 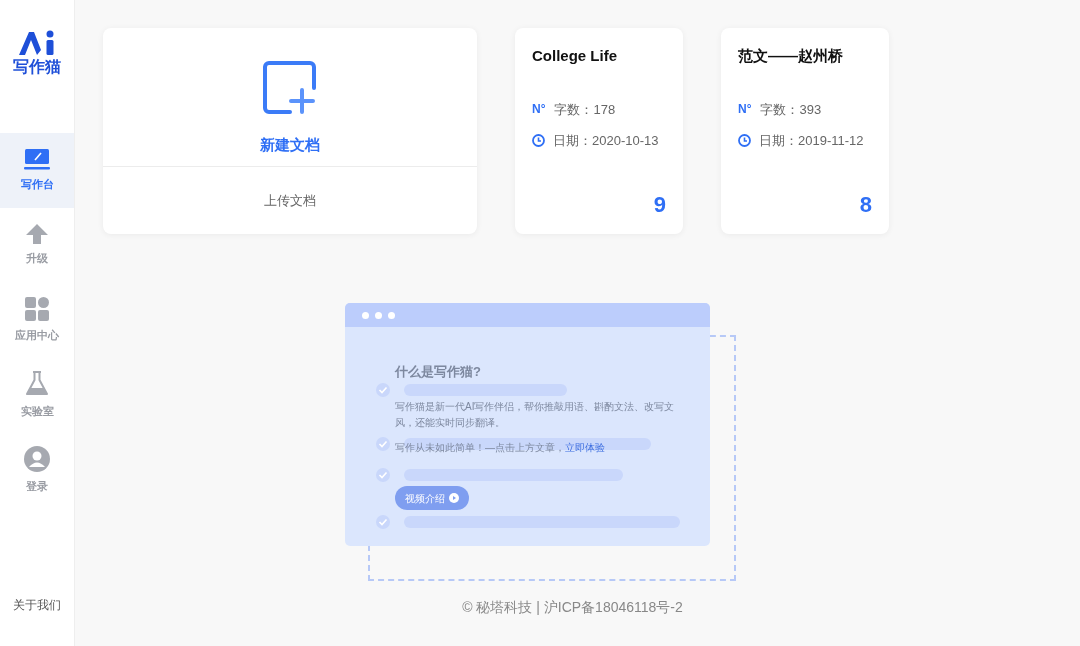 What do you see at coordinates (805, 131) in the screenshot?
I see `document-card: 范文——赵州桥 N° 字数：393 日期：2019-11-12 8` at bounding box center [805, 131].